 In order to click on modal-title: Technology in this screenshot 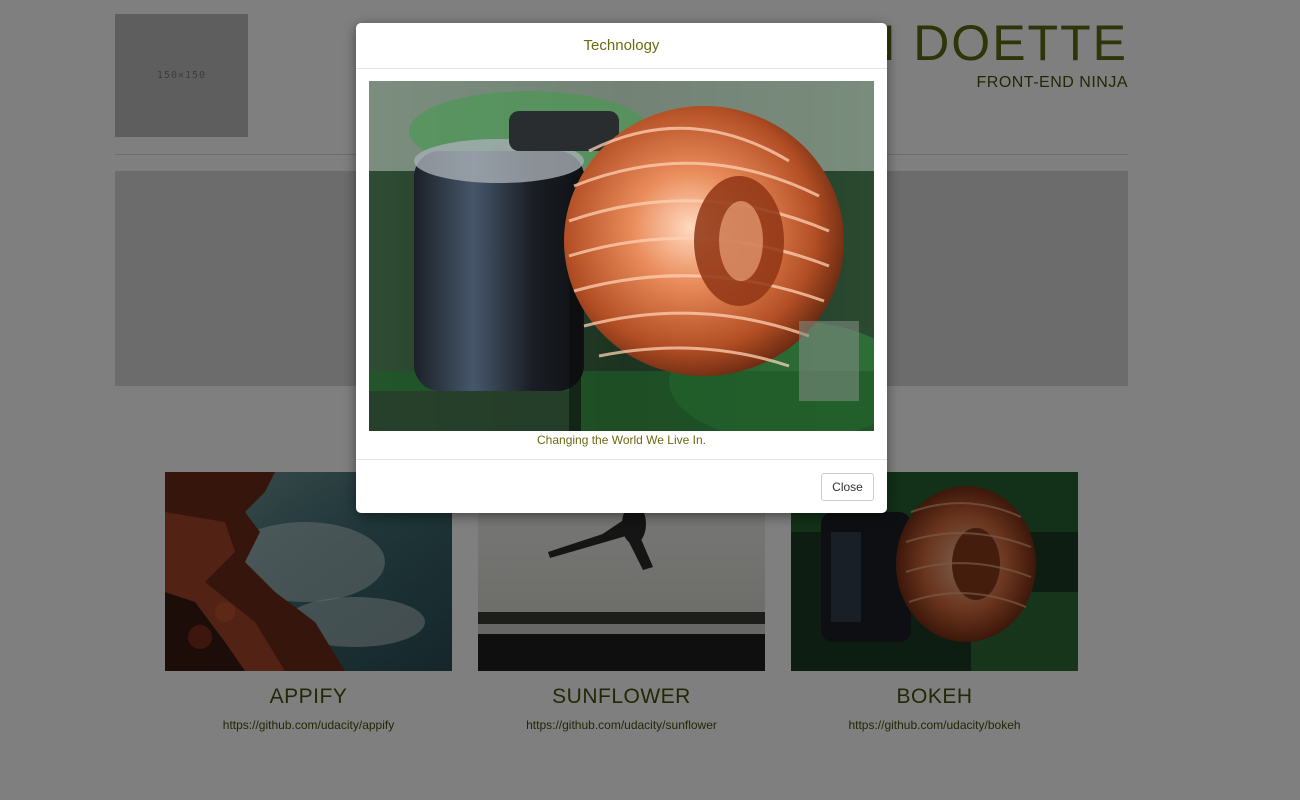, I will do `click(621, 45)`.